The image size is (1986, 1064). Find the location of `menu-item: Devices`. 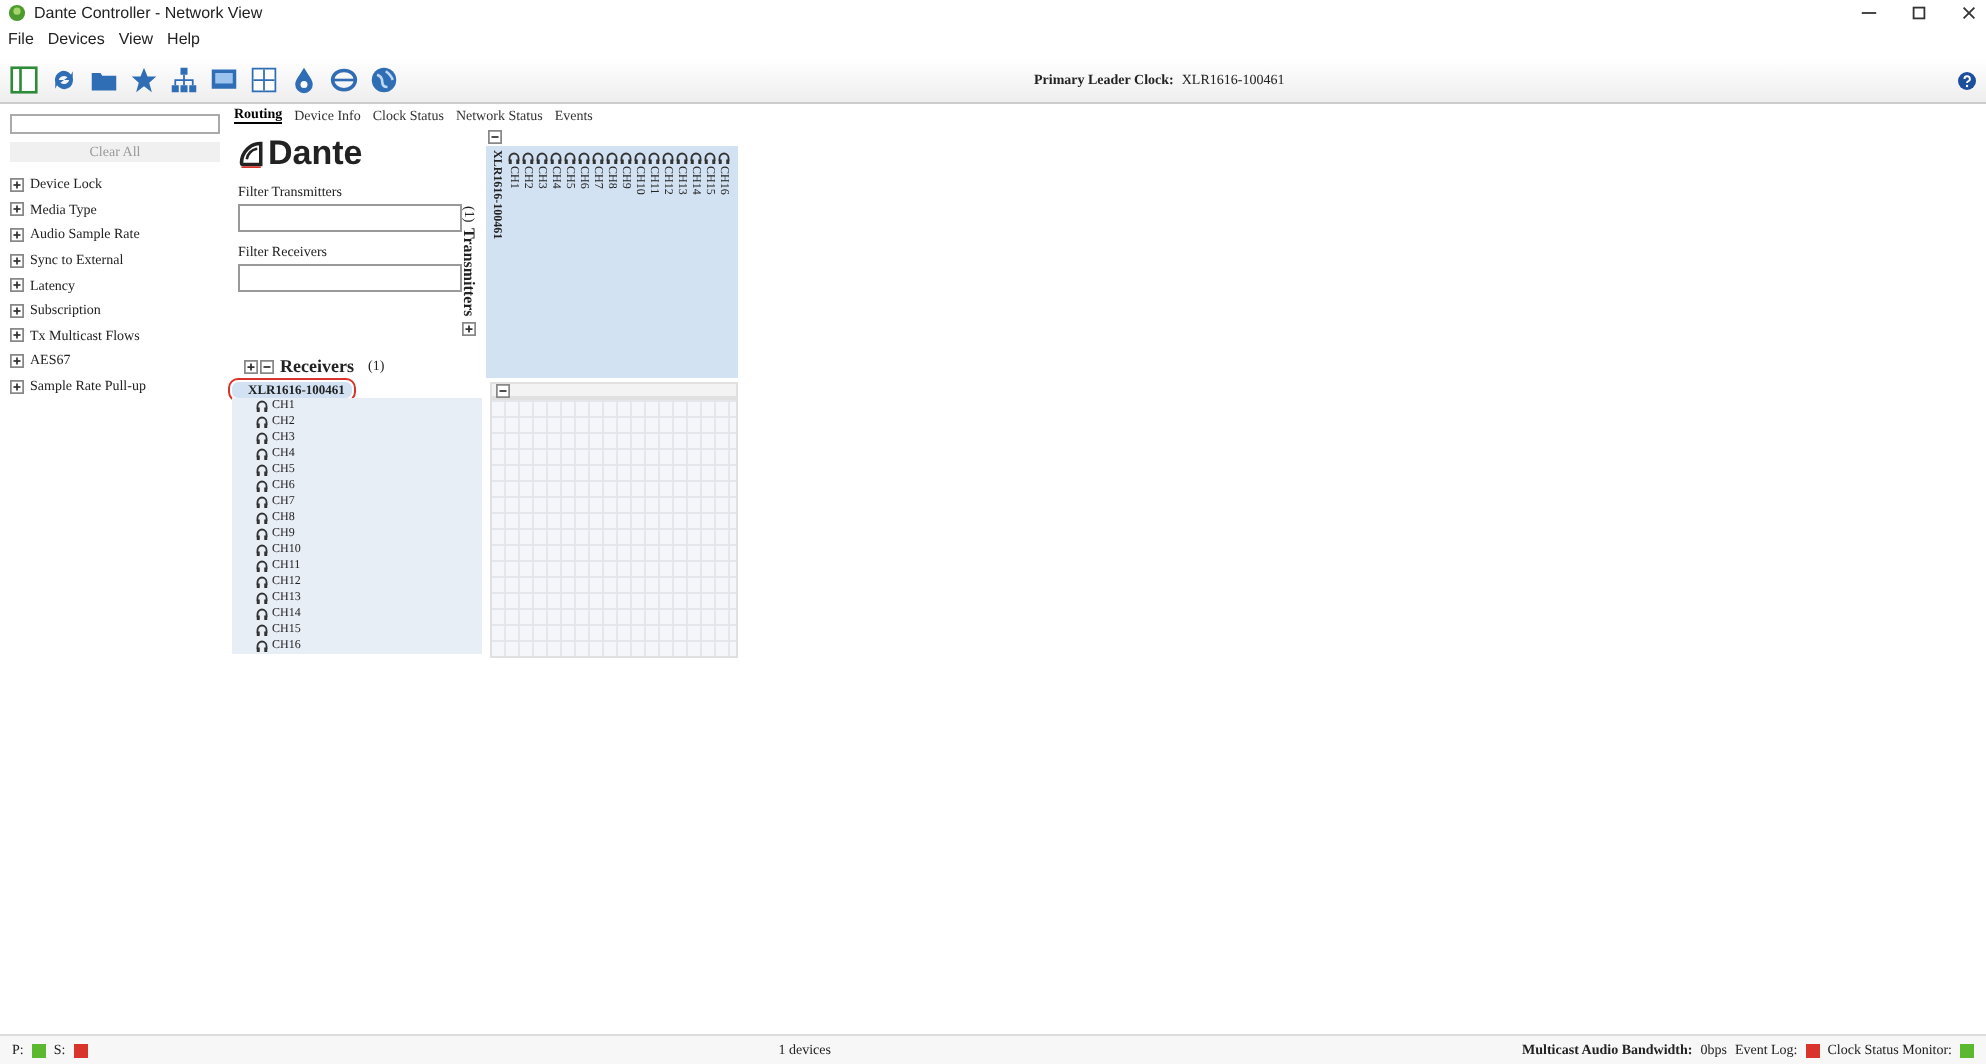

menu-item: Devices is located at coordinates (76, 38).